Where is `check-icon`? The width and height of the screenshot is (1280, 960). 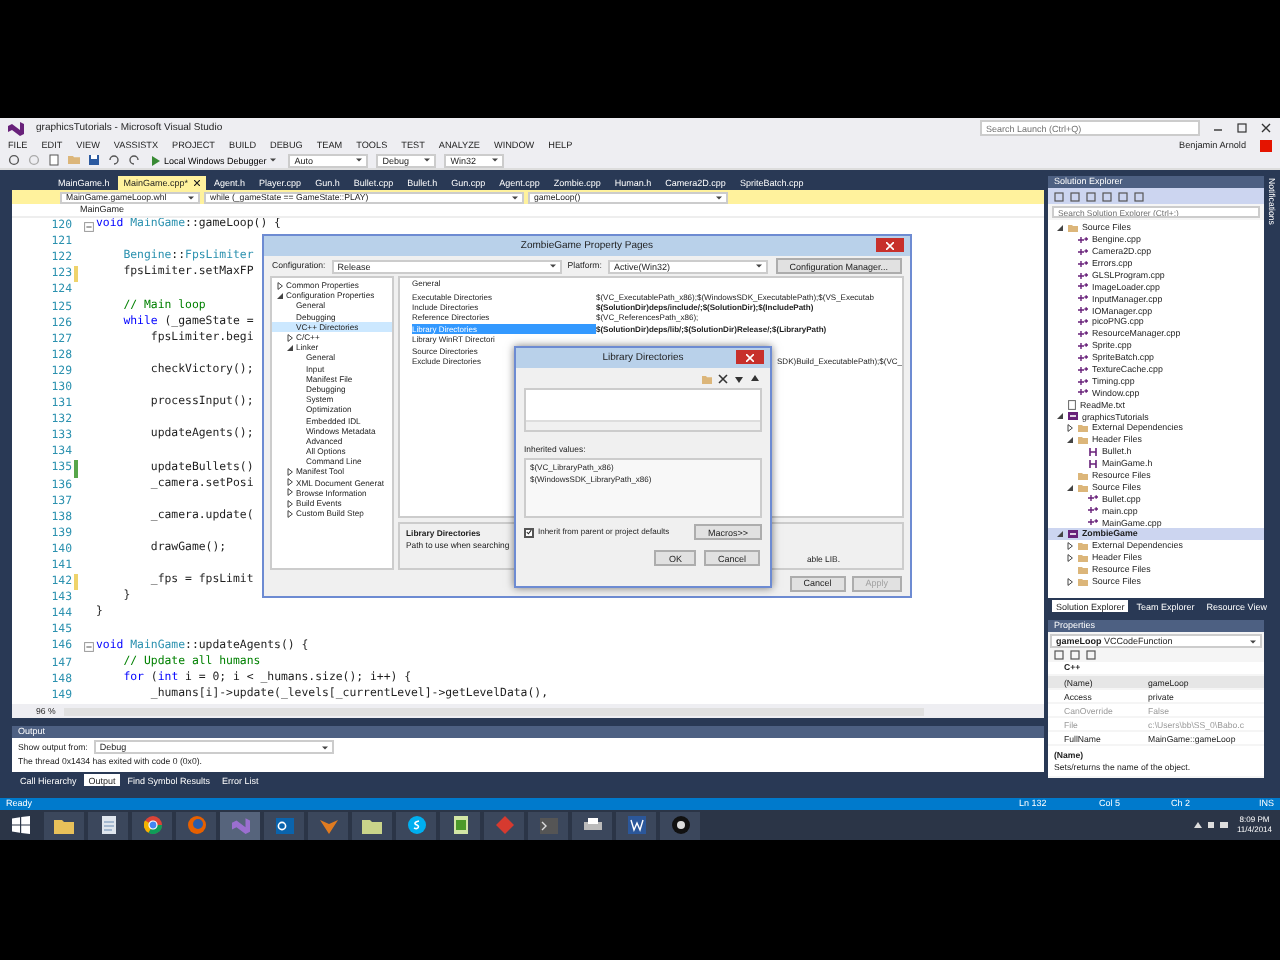 check-icon is located at coordinates (529, 532).